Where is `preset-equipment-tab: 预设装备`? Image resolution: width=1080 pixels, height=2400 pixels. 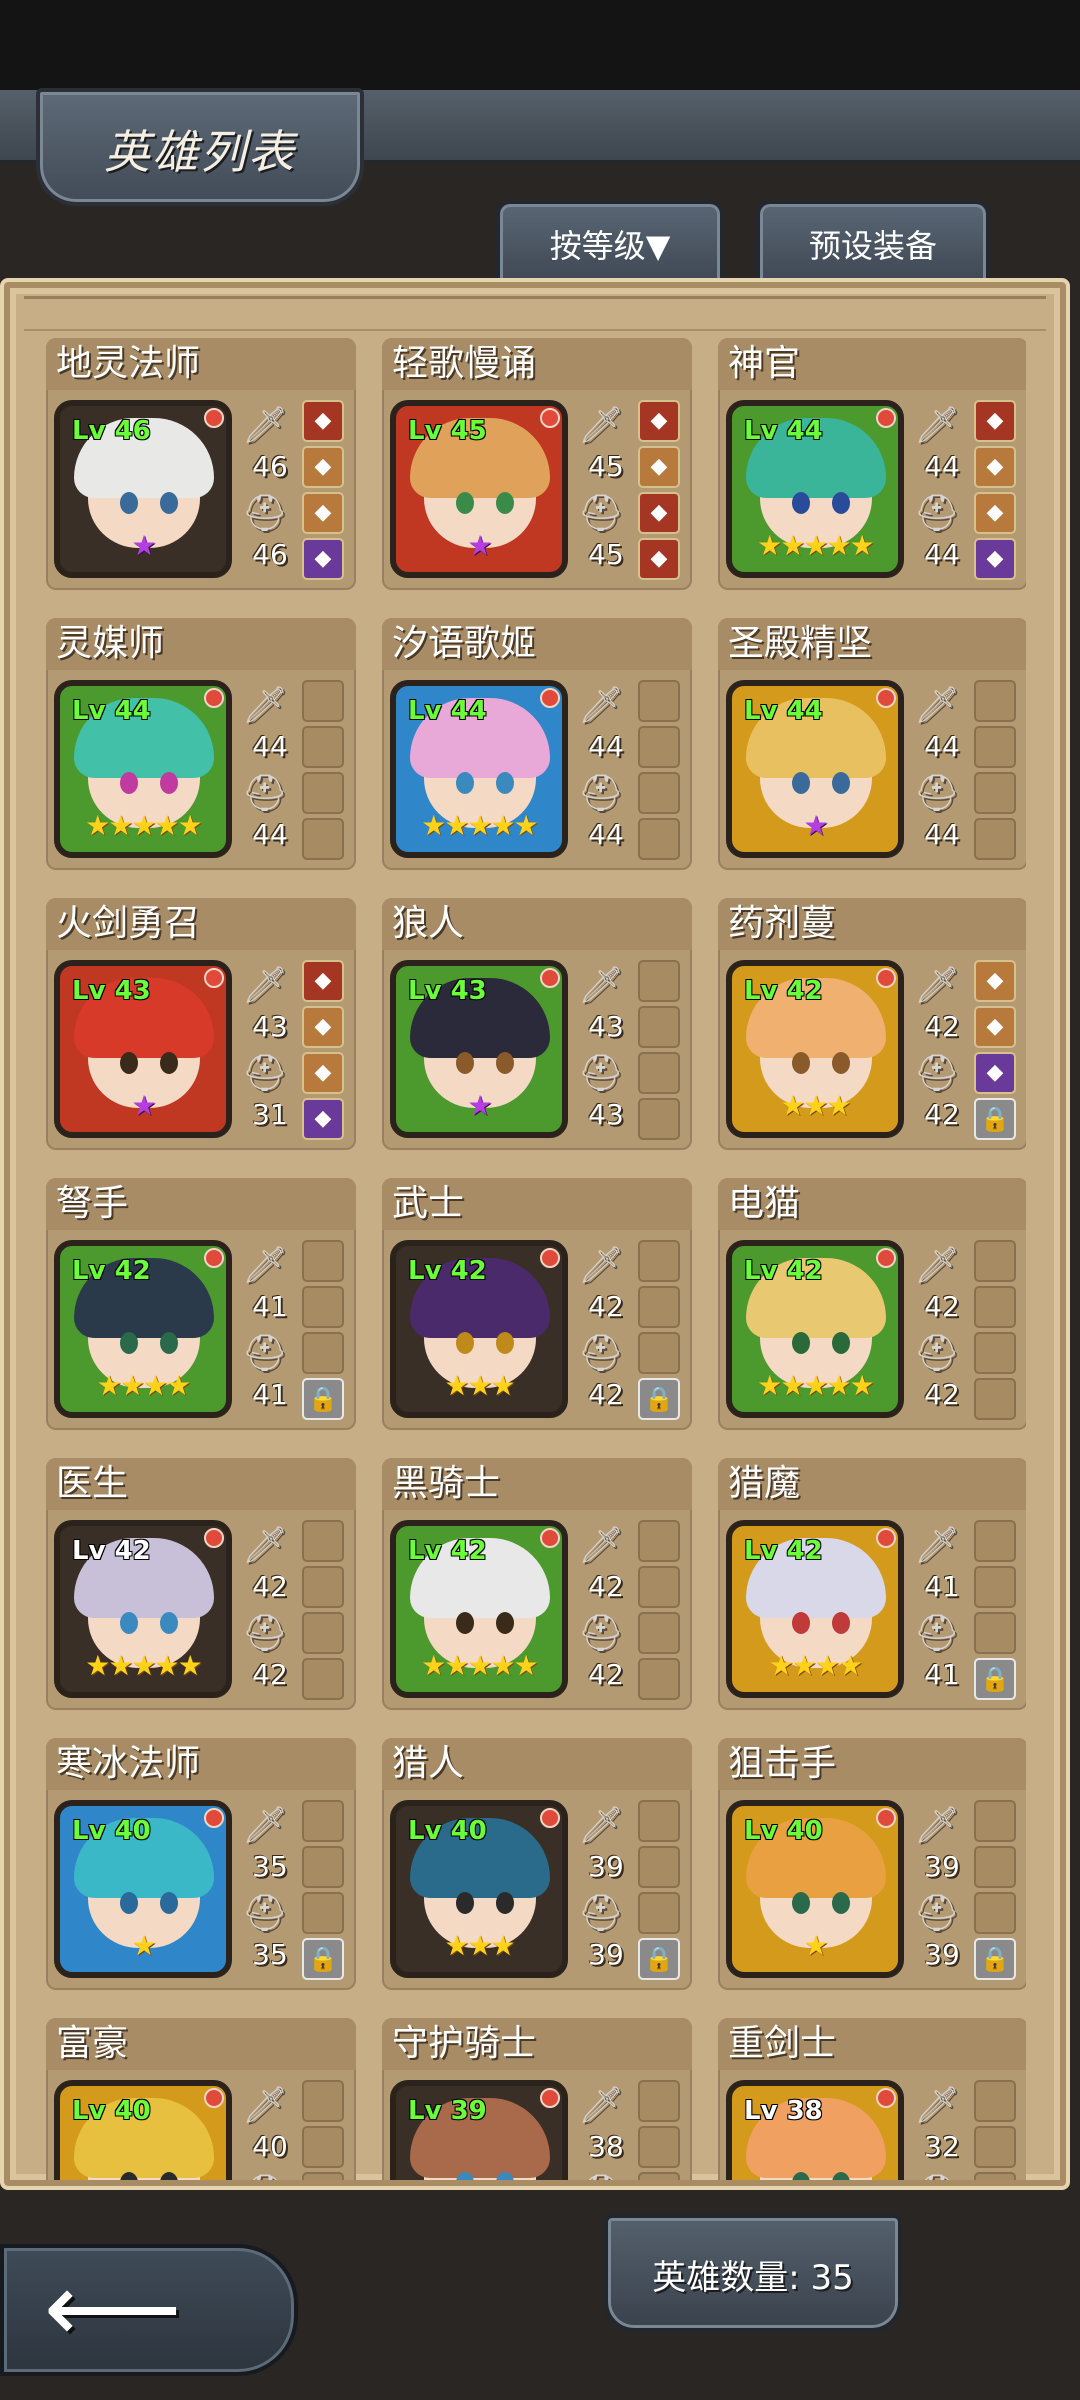
preset-equipment-tab: 预设装备 is located at coordinates (873, 243).